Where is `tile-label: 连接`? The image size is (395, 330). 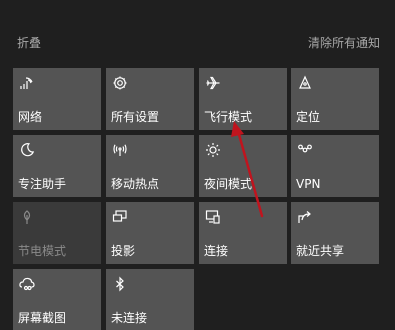
tile-label: 连接 is located at coordinates (216, 251).